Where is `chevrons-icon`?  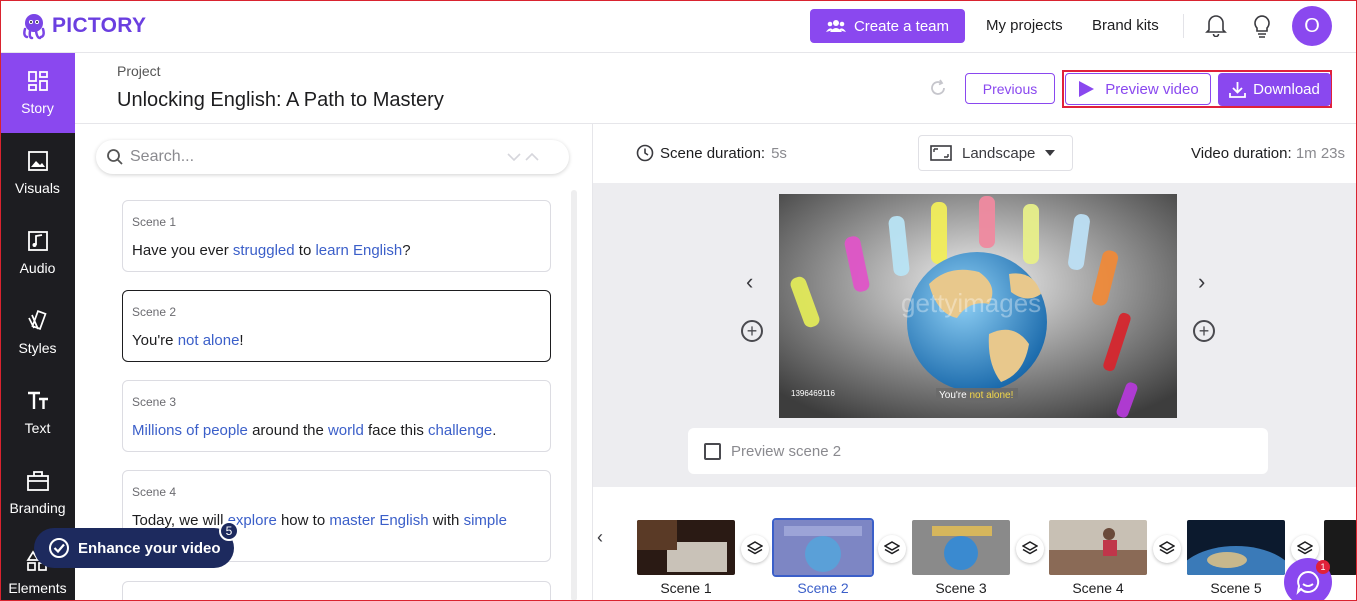 chevrons-icon is located at coordinates (523, 157).